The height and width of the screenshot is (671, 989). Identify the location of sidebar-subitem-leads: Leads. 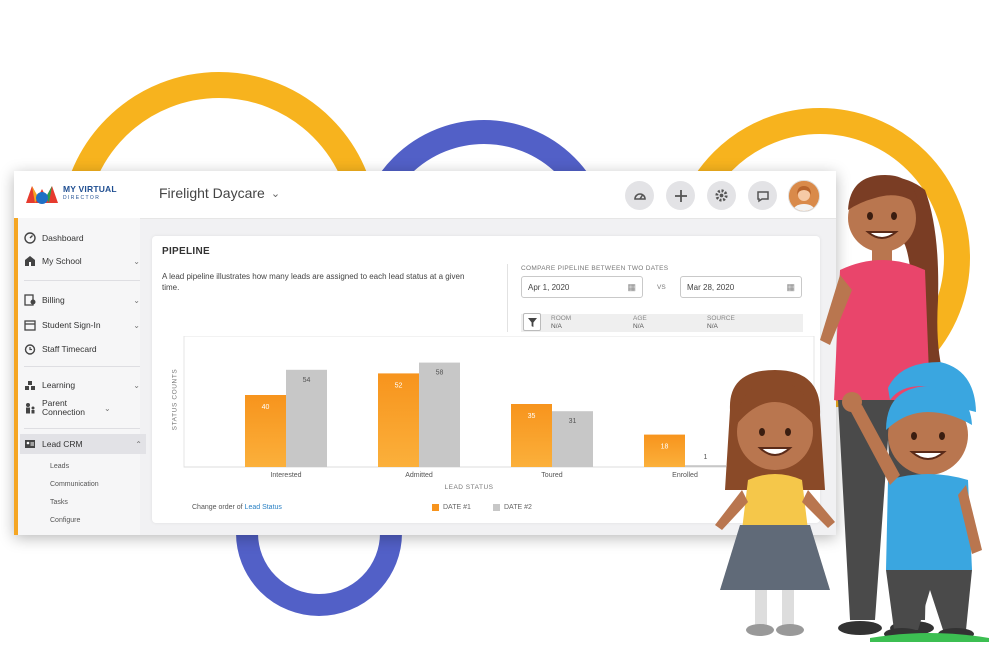
(59, 466).